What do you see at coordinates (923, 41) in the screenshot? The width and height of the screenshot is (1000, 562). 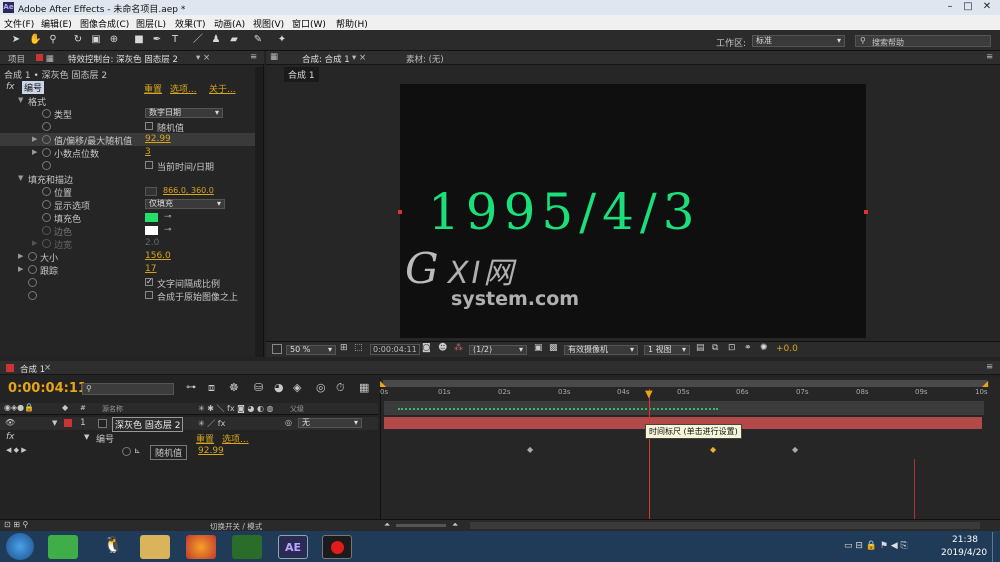 I see `help-search-input: ⚲ 搜索帮助` at bounding box center [923, 41].